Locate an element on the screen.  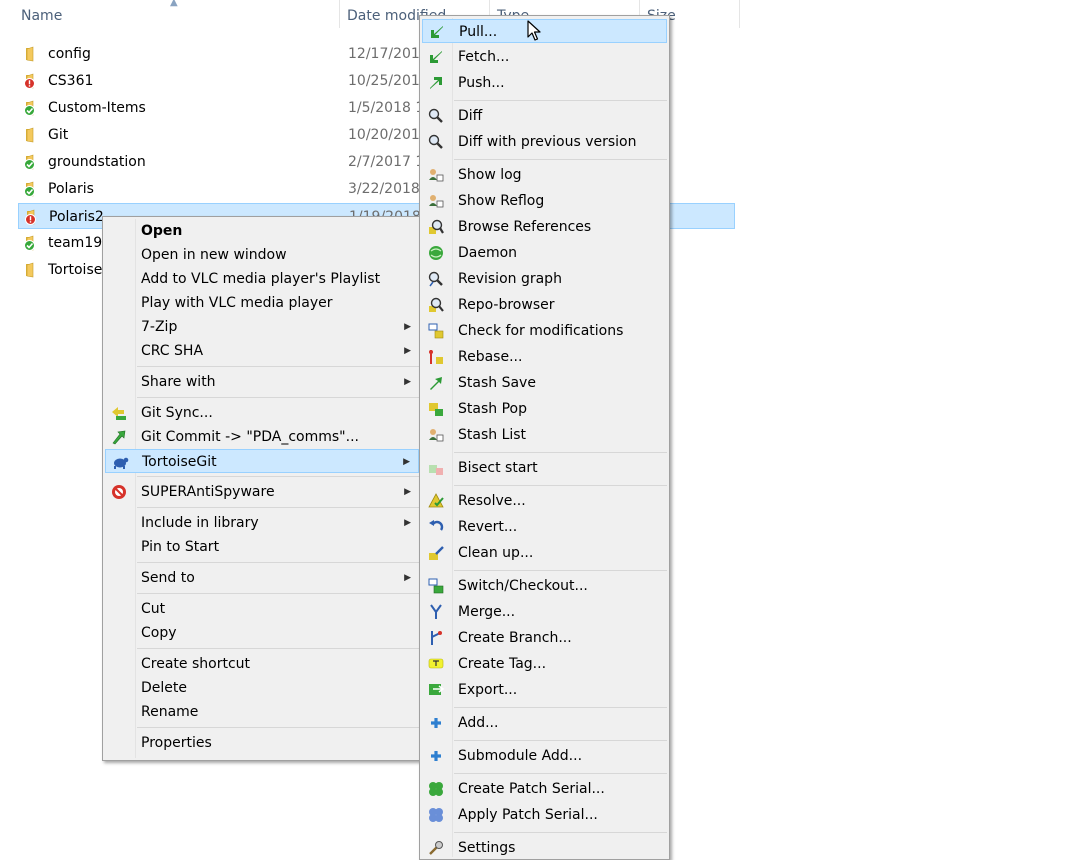
menu-item-delete: Delete is located at coordinates (262, 688).